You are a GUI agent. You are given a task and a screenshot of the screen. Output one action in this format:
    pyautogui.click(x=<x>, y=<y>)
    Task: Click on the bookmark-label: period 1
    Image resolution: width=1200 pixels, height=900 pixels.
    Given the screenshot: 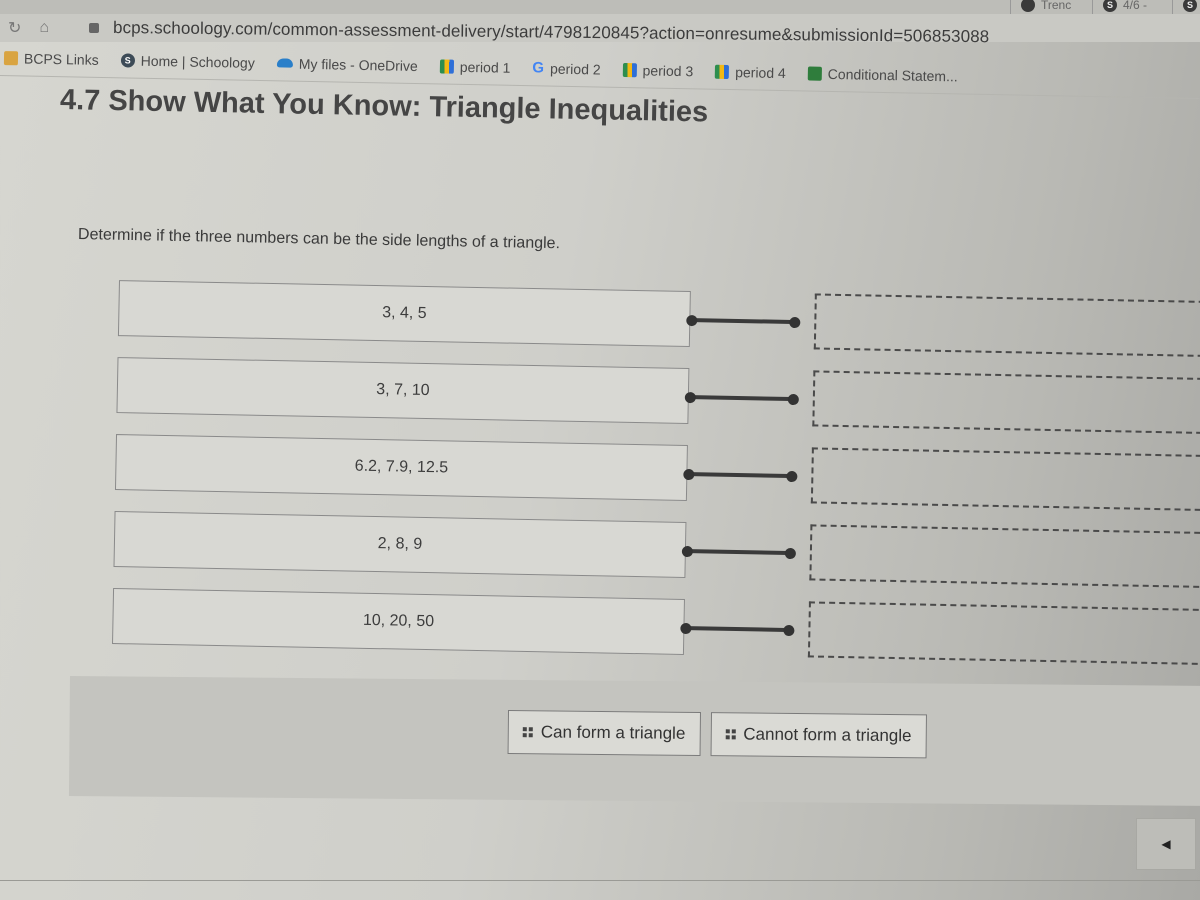 What is the action you would take?
    pyautogui.click(x=485, y=67)
    